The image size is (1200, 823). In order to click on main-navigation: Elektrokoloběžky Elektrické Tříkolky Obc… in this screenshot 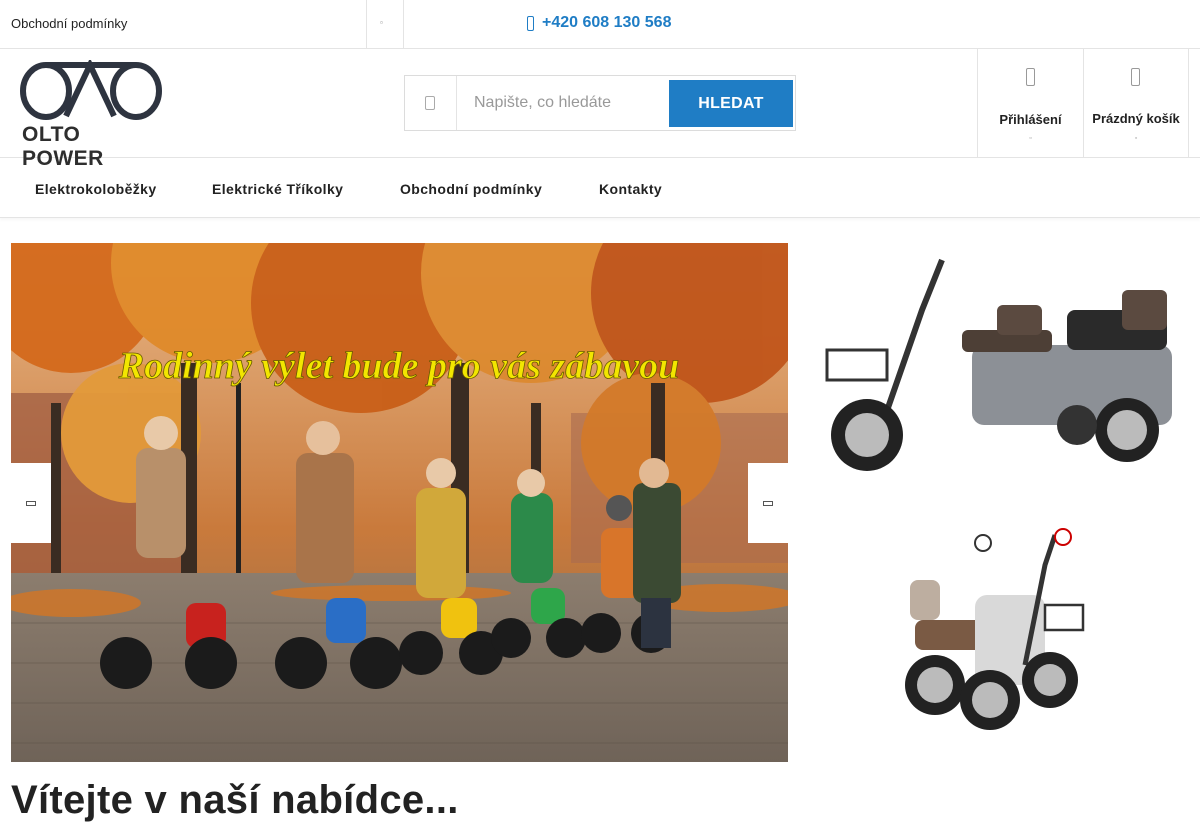, I will do `click(600, 188)`.